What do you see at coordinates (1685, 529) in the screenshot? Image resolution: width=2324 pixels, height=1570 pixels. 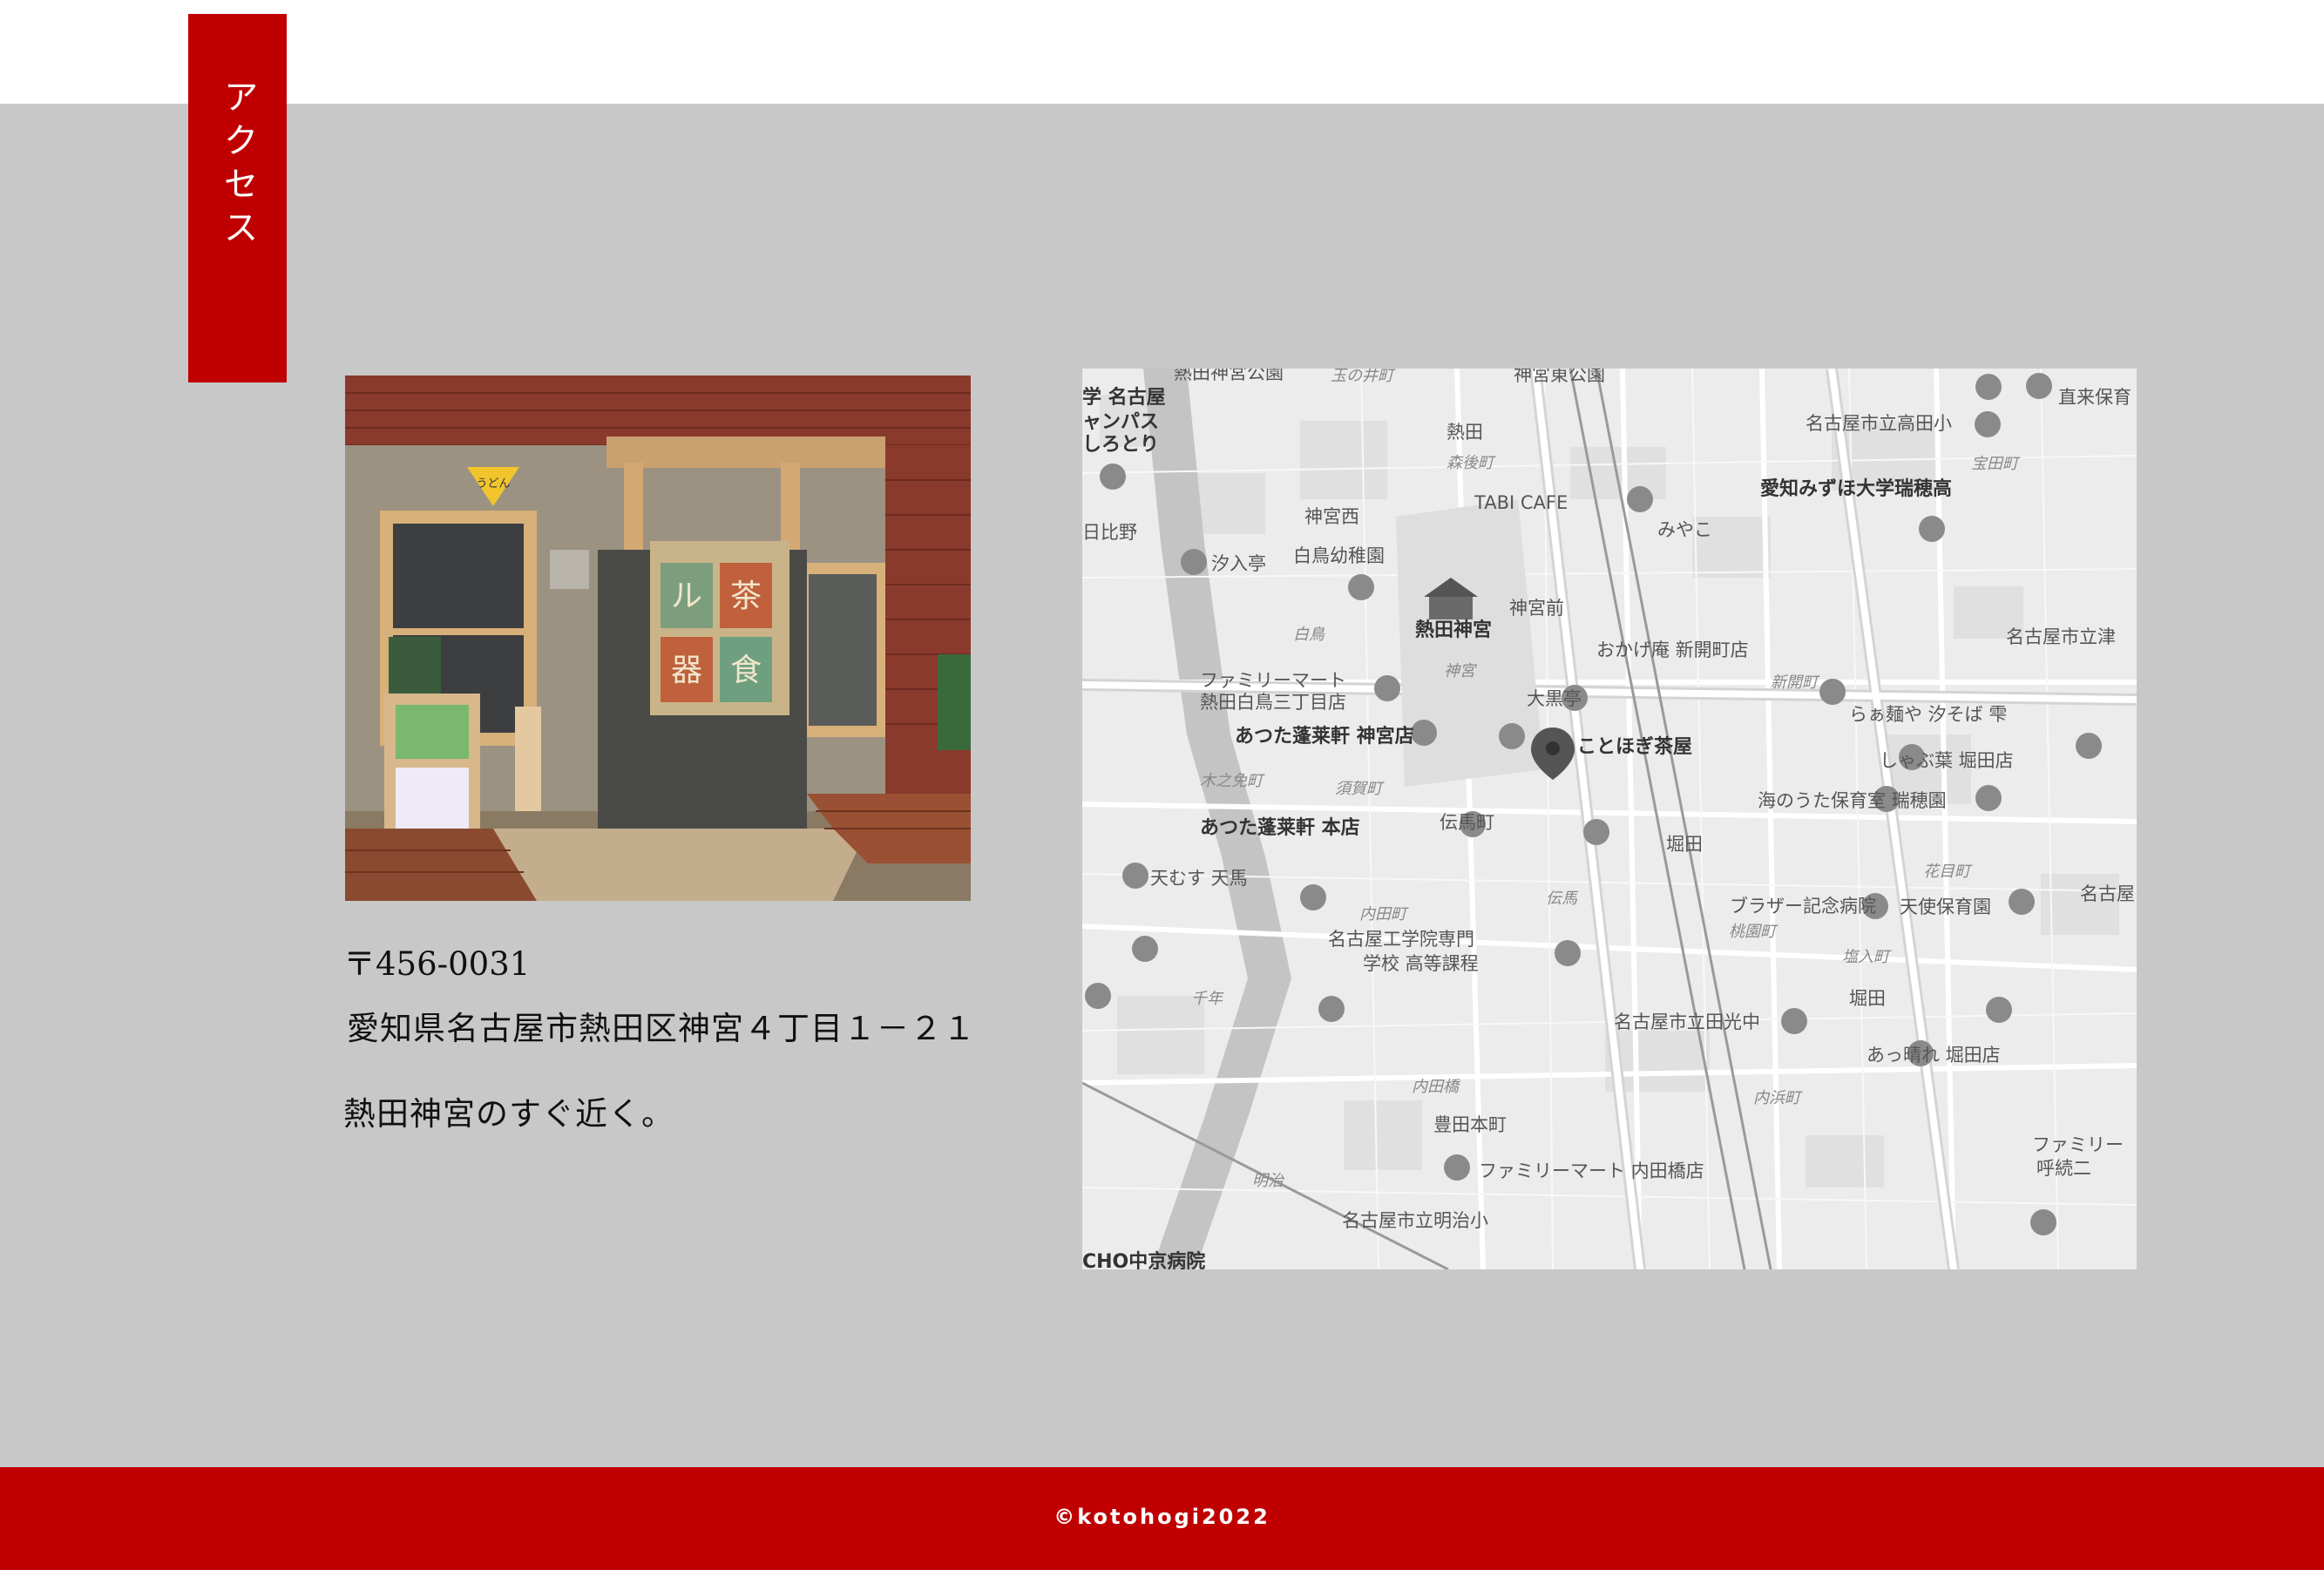 I see `map-label: みやこ` at bounding box center [1685, 529].